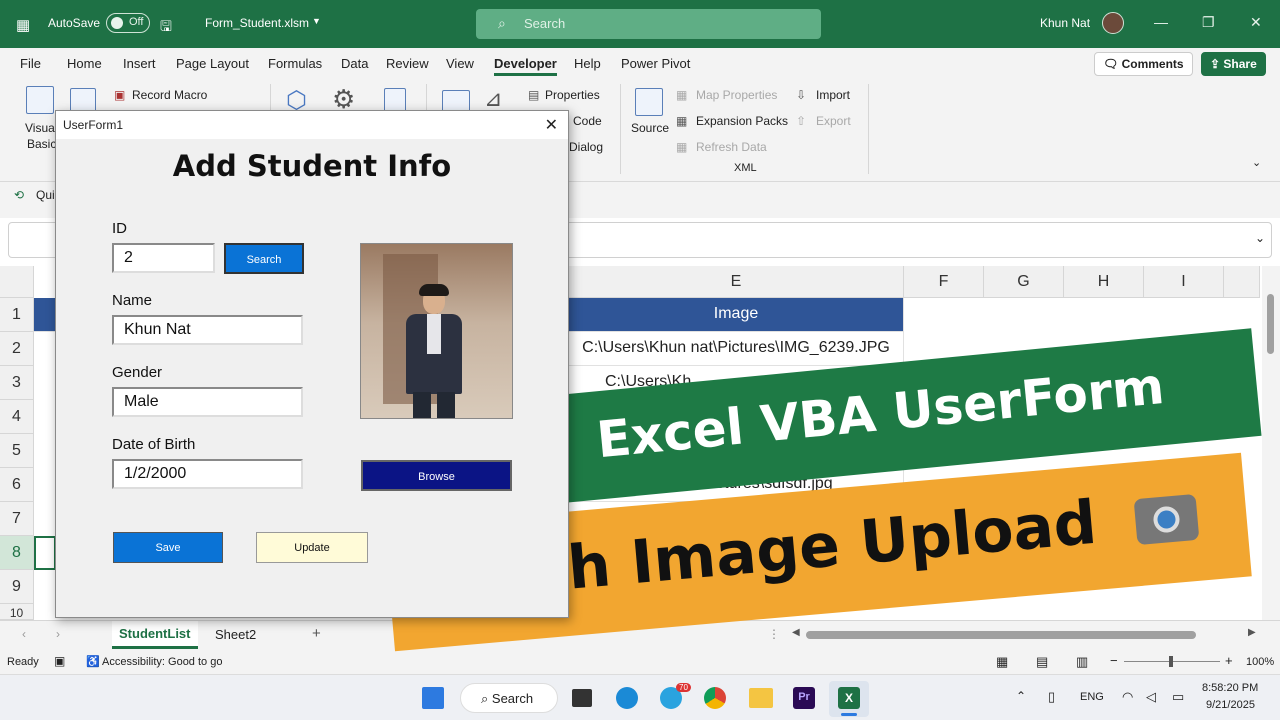 The image size is (1280, 720). I want to click on chrome-icon, so click(715, 698).